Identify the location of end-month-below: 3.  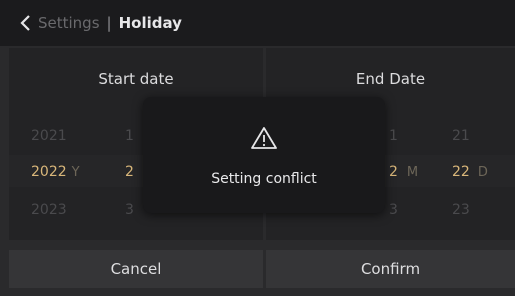
(393, 210).